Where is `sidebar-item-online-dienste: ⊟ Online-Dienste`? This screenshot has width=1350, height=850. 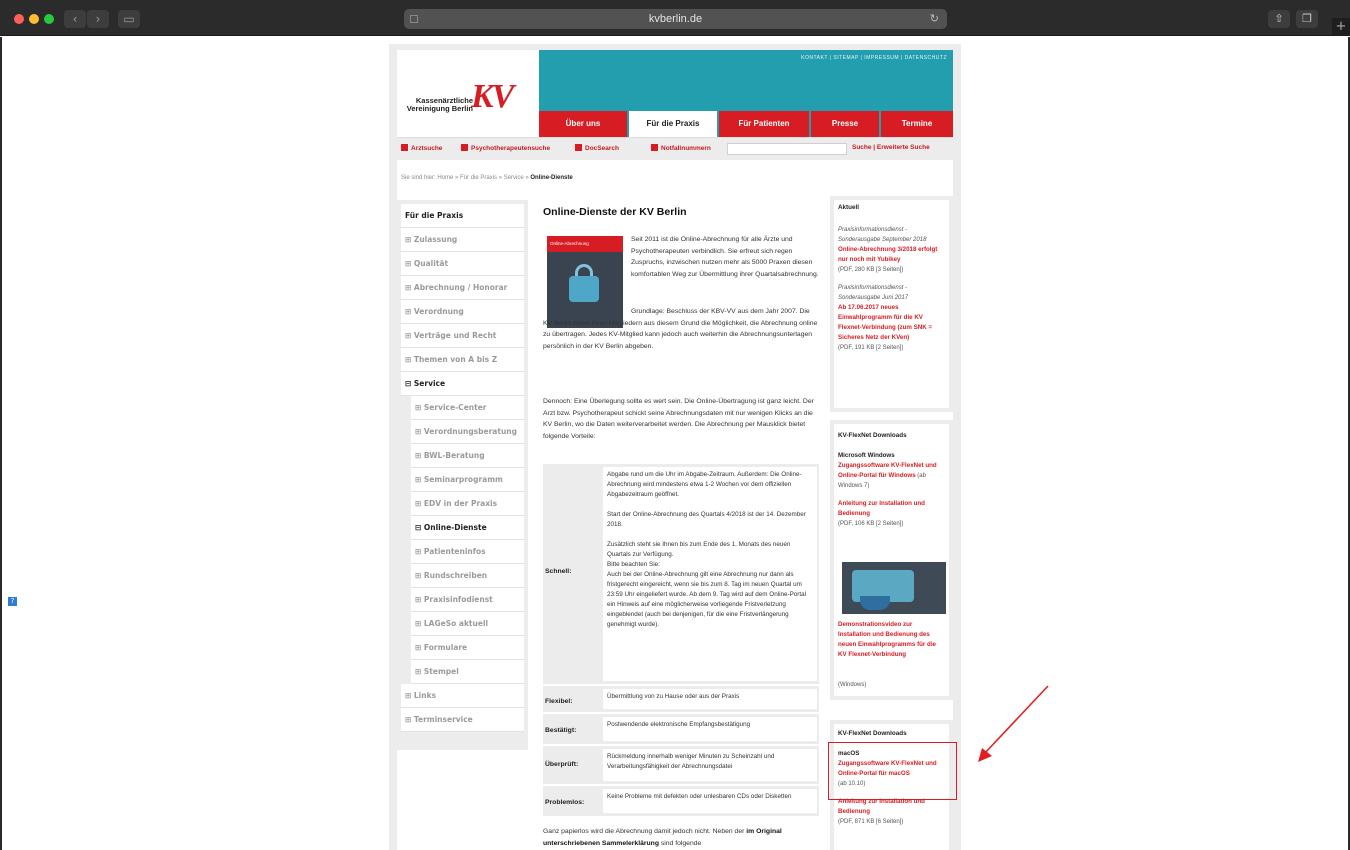
sidebar-item-online-dienste: ⊟ Online-Dienste is located at coordinates (467, 528).